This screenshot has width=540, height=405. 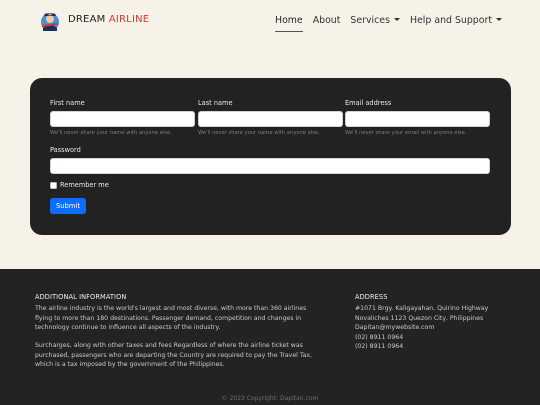 I want to click on password-label: Password, so click(x=65, y=150).